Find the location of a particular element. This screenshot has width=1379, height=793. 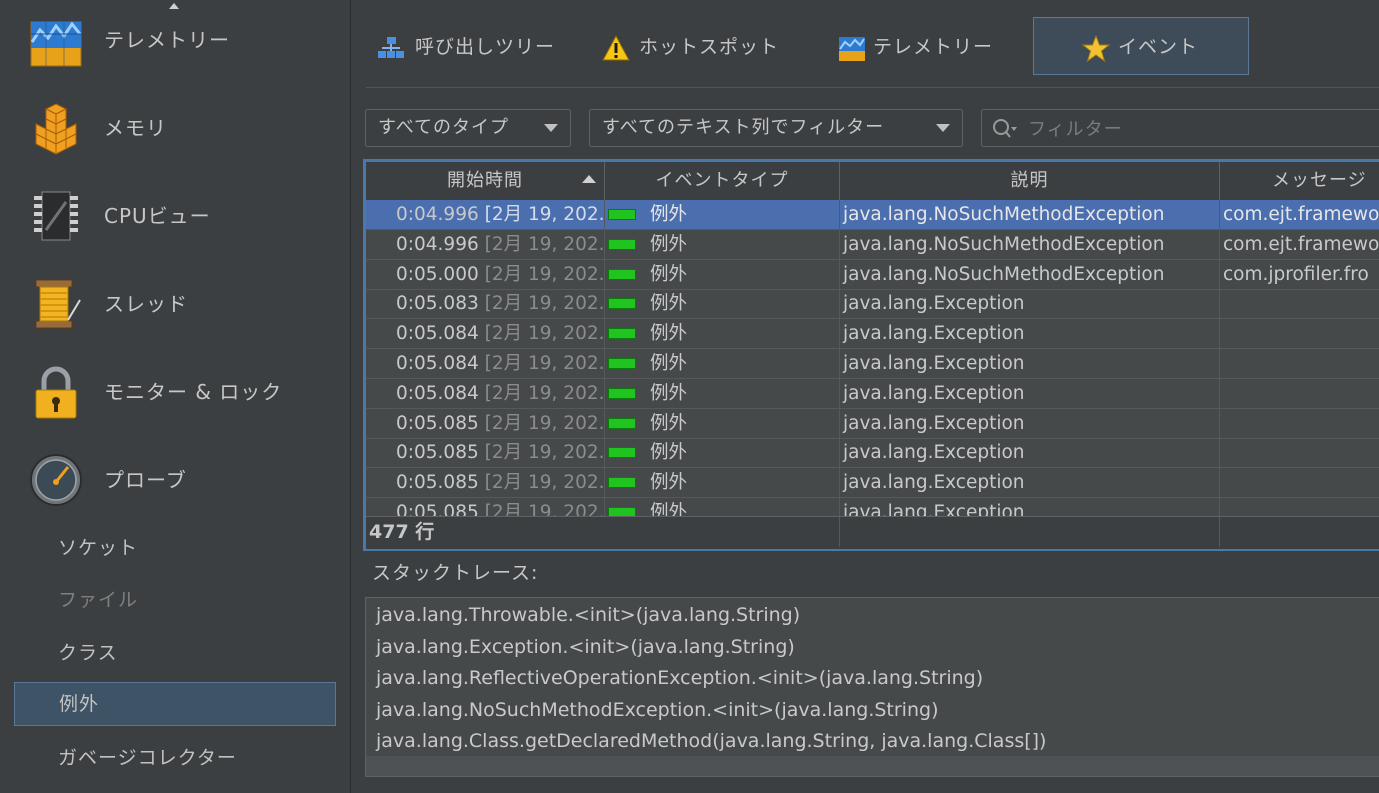

sidebar-item-telemetry: テレメトリー is located at coordinates (175, 40).